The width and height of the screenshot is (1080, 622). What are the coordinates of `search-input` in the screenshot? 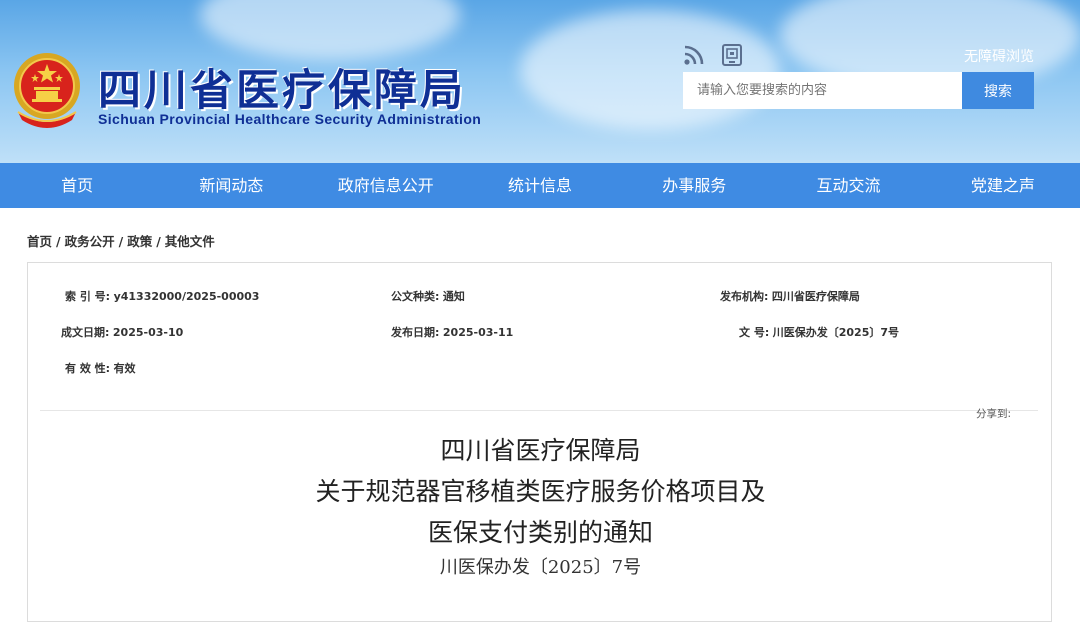 It's located at (822, 90).